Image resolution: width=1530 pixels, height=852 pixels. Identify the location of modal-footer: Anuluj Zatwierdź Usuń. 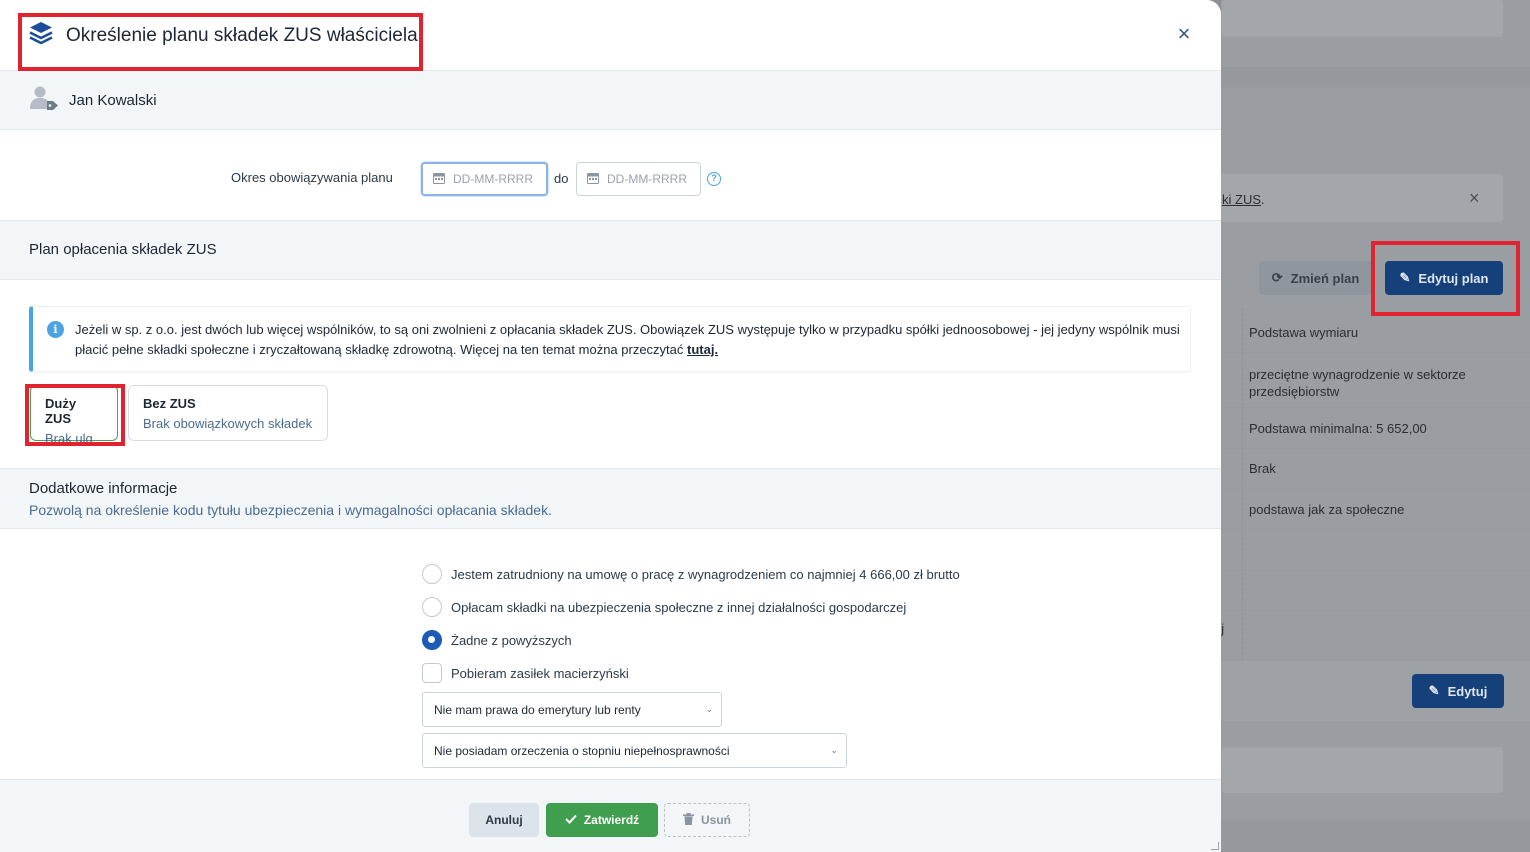
(610, 815).